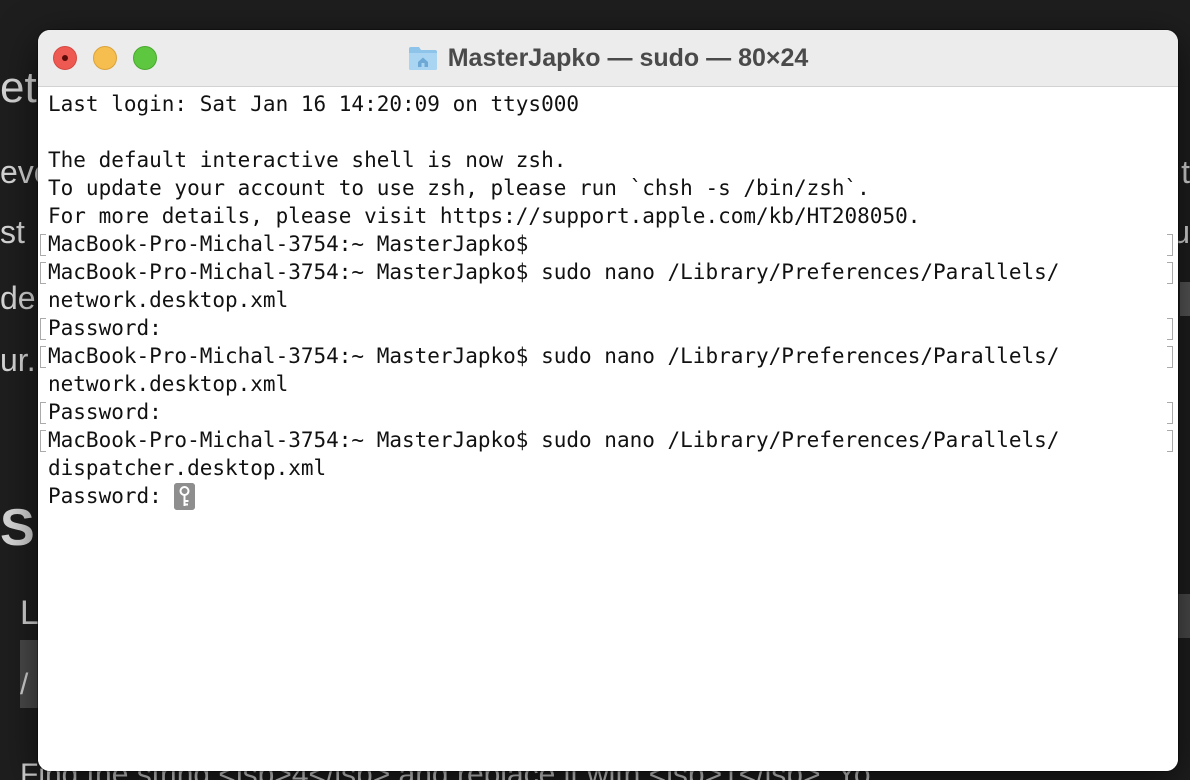 The image size is (1190, 780). Describe the element at coordinates (18, 87) in the screenshot. I see `background-text-fragment: et` at that location.